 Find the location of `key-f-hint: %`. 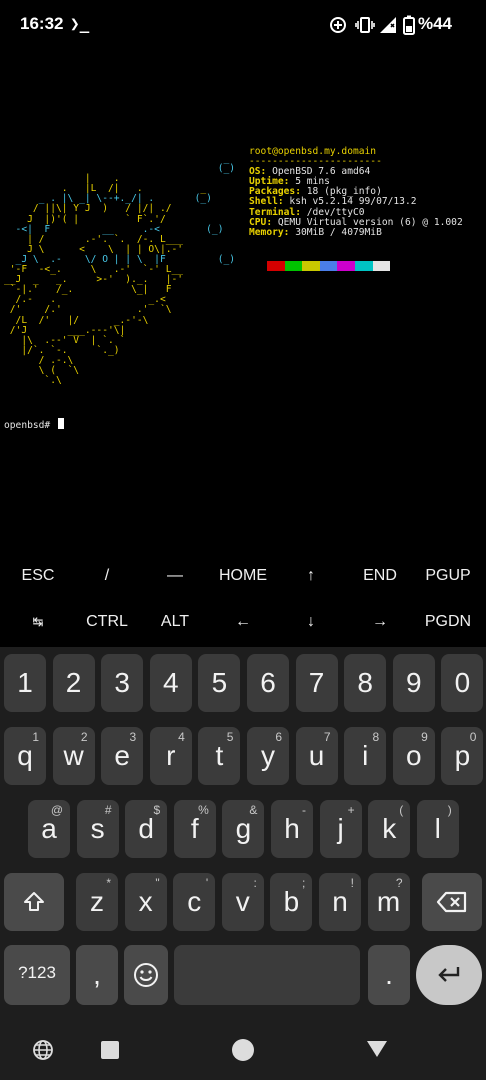

key-f-hint: % is located at coordinates (203, 810).